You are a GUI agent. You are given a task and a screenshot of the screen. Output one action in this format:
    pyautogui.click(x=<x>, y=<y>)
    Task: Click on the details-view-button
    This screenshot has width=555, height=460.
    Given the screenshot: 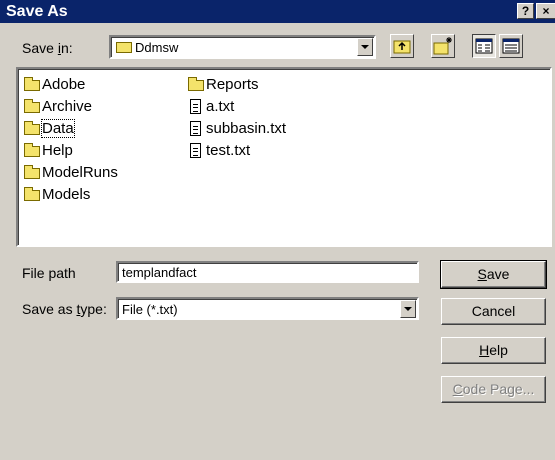 What is the action you would take?
    pyautogui.click(x=511, y=46)
    